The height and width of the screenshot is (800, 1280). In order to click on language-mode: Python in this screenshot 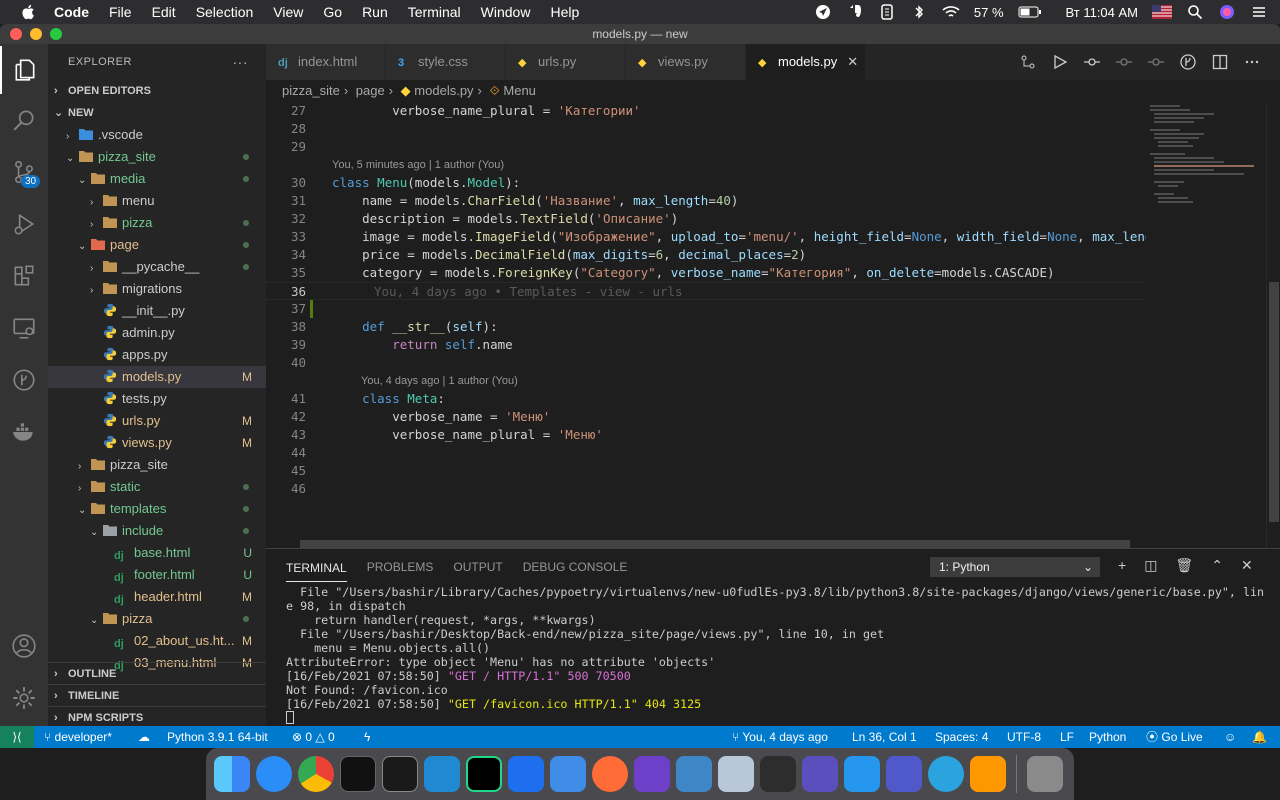, I will do `click(1107, 737)`.